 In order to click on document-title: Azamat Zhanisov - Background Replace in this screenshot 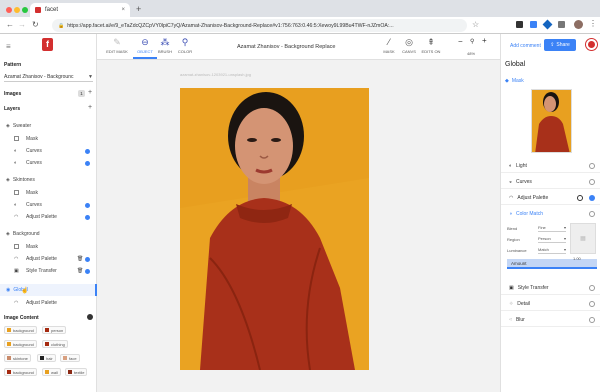, I will do `click(286, 47)`.